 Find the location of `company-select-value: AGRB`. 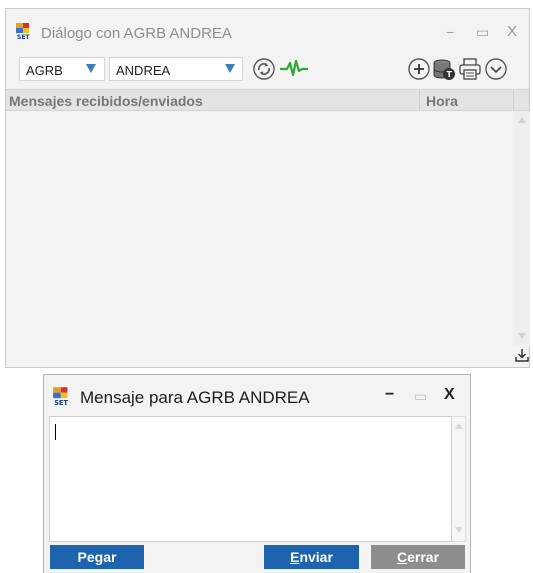

company-select-value: AGRB is located at coordinates (44, 70).